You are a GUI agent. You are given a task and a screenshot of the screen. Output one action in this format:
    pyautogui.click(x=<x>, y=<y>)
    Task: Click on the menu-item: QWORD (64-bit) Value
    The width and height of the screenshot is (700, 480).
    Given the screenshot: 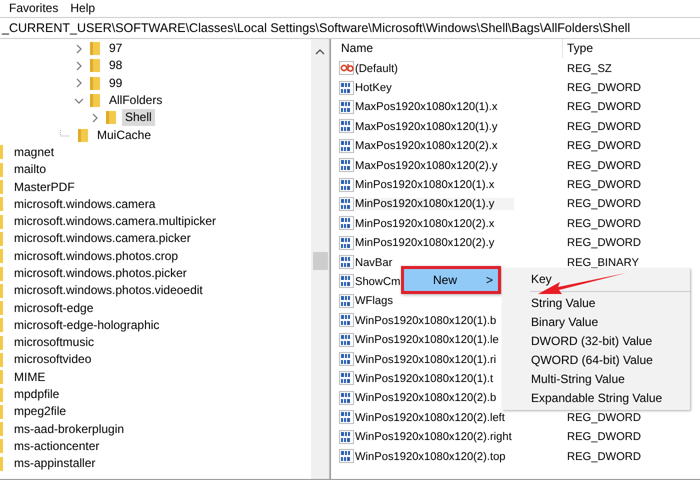 What is the action you would take?
    pyautogui.click(x=596, y=360)
    